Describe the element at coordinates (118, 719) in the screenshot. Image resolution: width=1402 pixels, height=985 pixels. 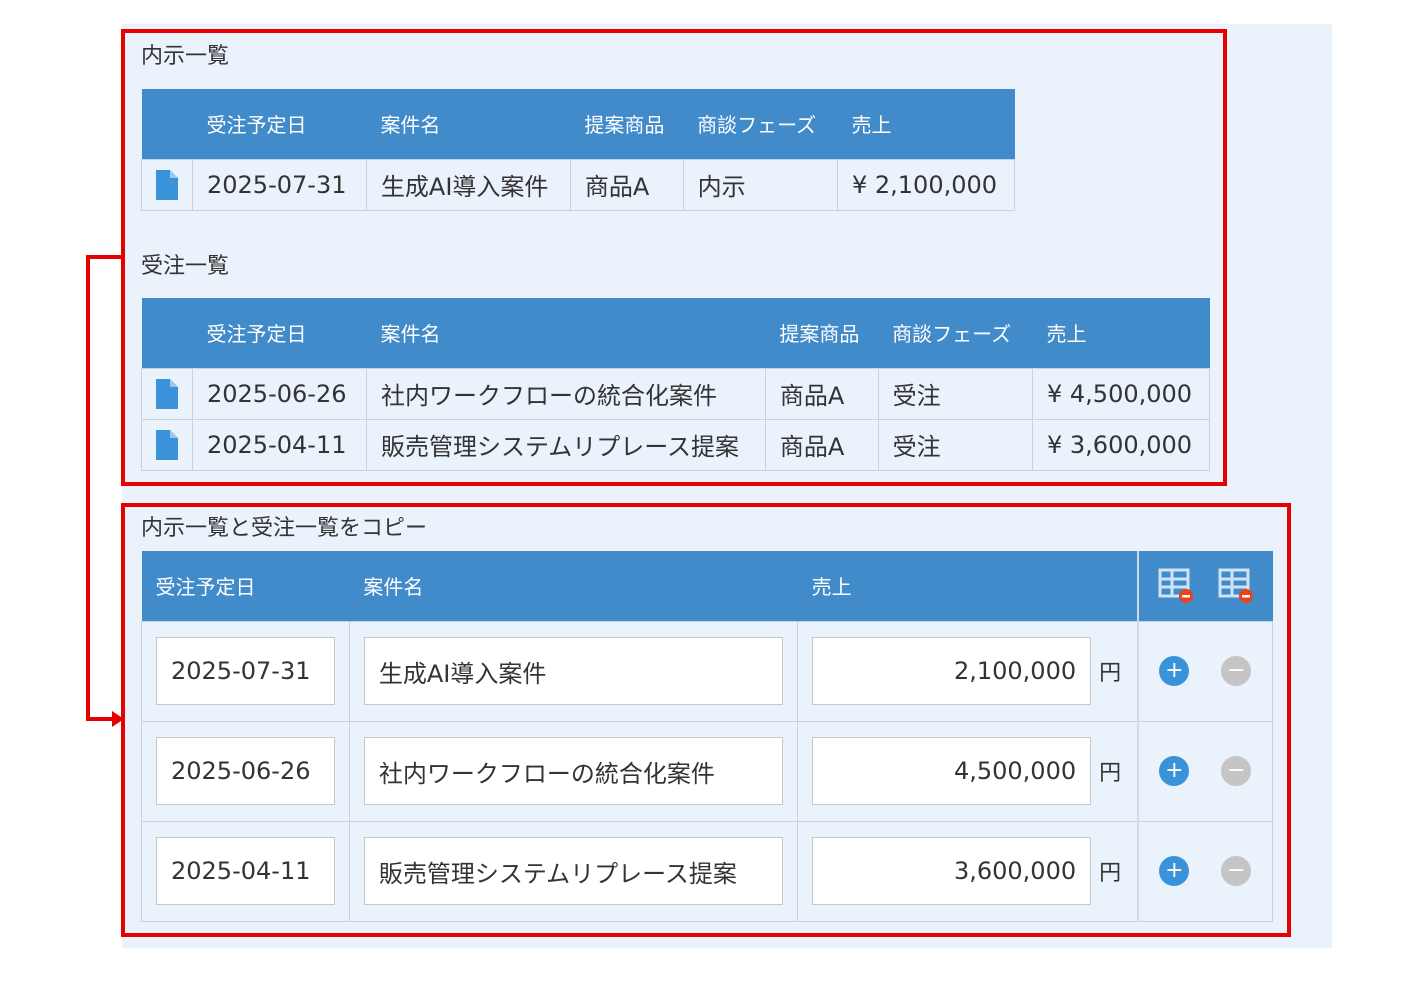
I see `arrow-head-icon` at that location.